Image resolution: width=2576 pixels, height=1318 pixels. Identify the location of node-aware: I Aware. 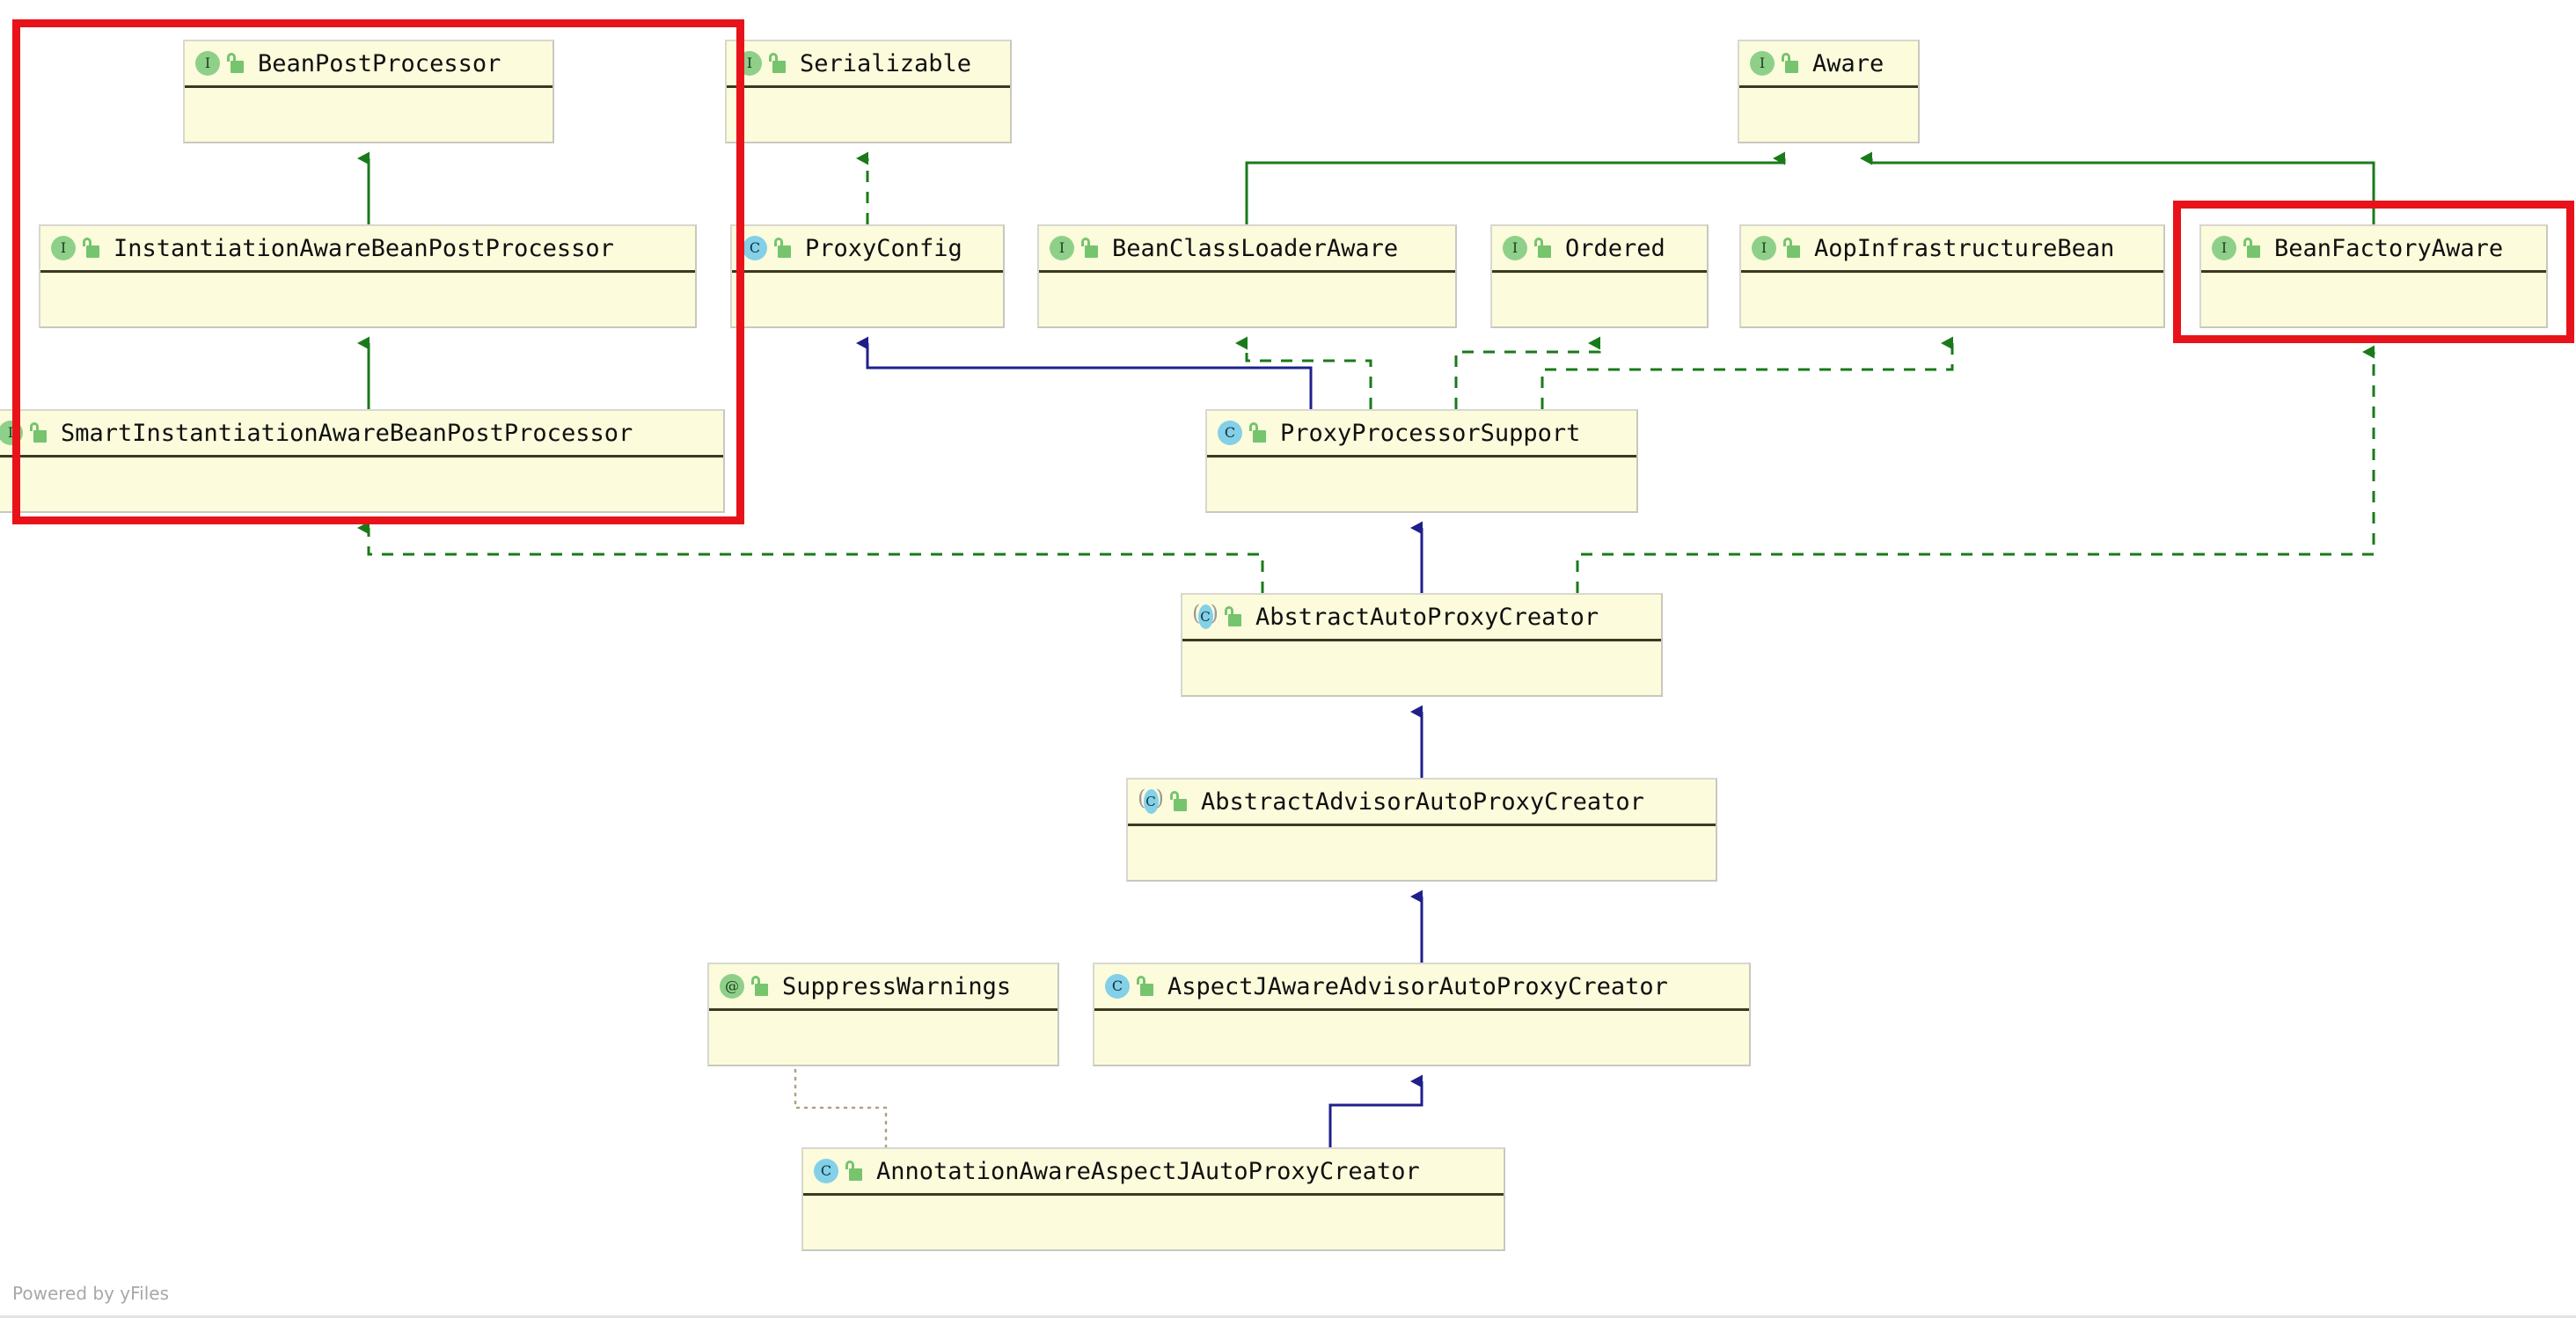
(1829, 92).